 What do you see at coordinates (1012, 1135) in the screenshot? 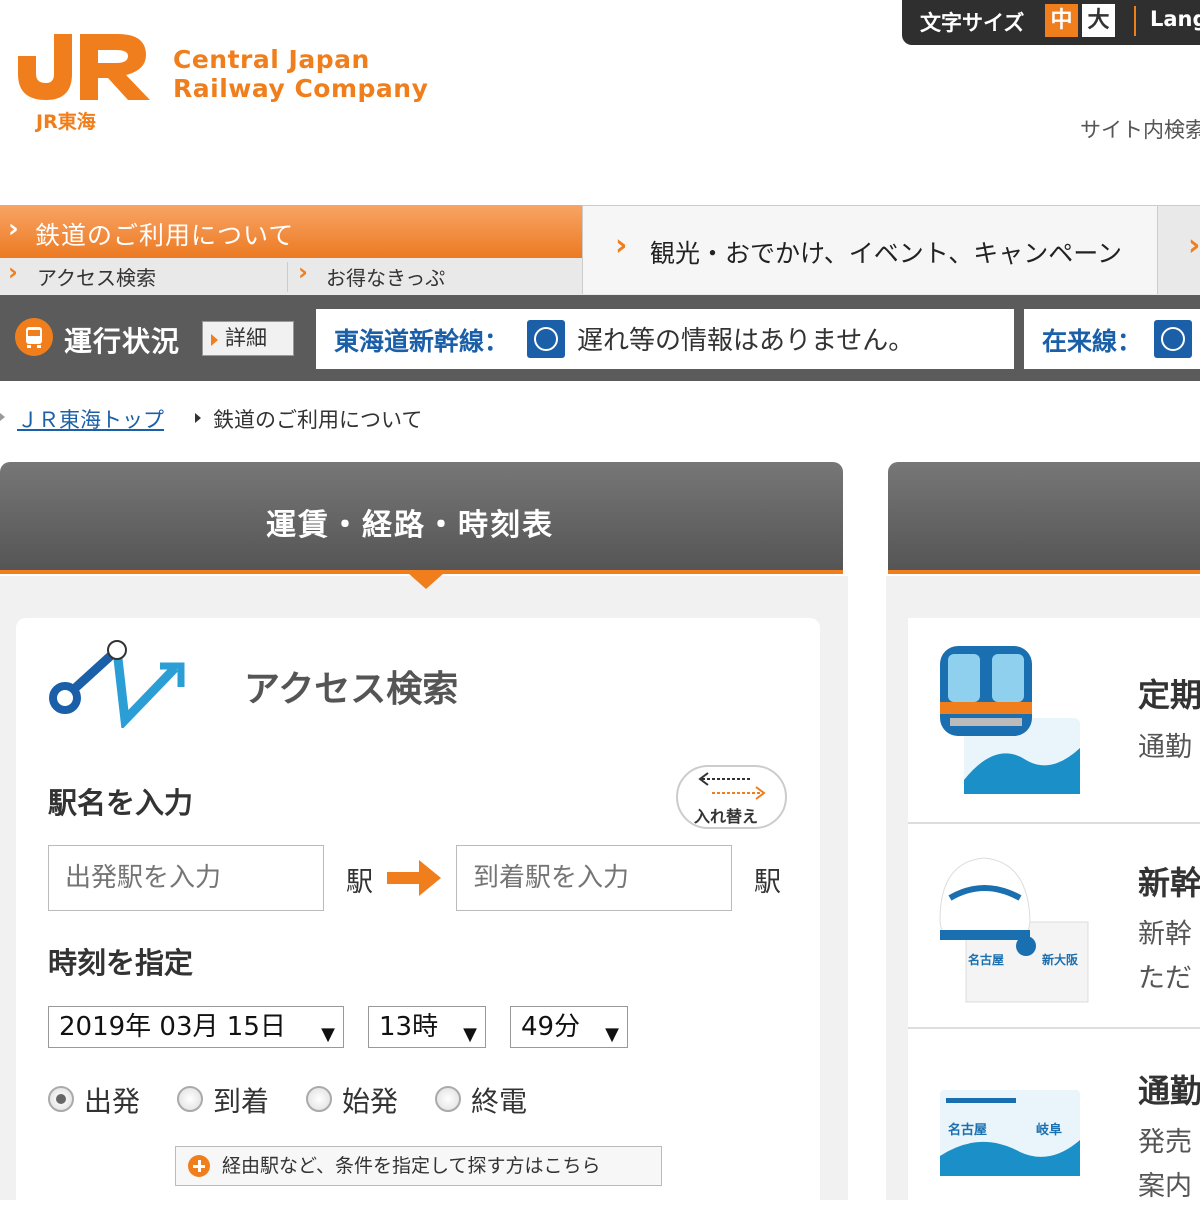
I see `commuter-ticket-icon: 名古屋 岐阜` at bounding box center [1012, 1135].